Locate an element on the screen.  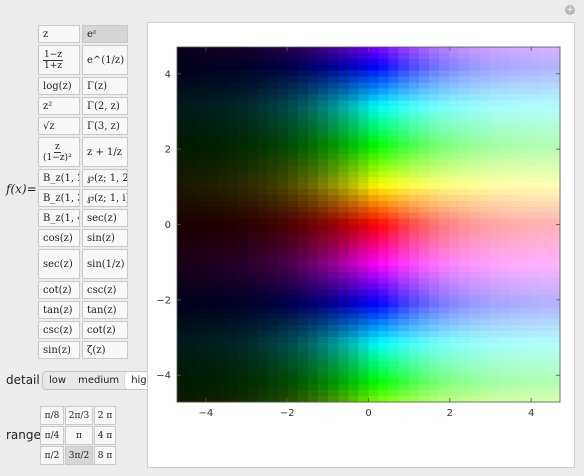
function-option: z is located at coordinates (59, 34).